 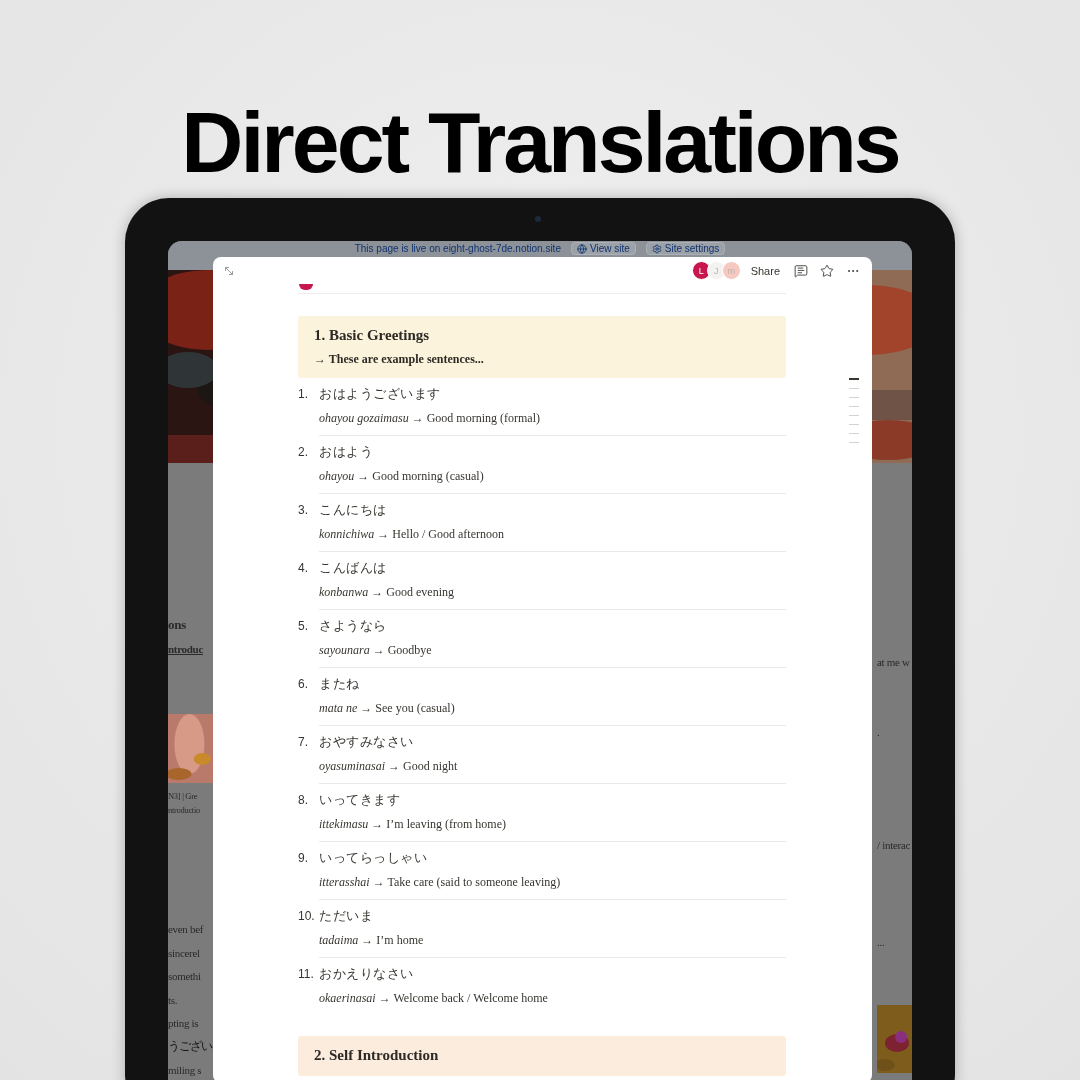 What do you see at coordinates (540, 142) in the screenshot?
I see `headline: Direct Translations` at bounding box center [540, 142].